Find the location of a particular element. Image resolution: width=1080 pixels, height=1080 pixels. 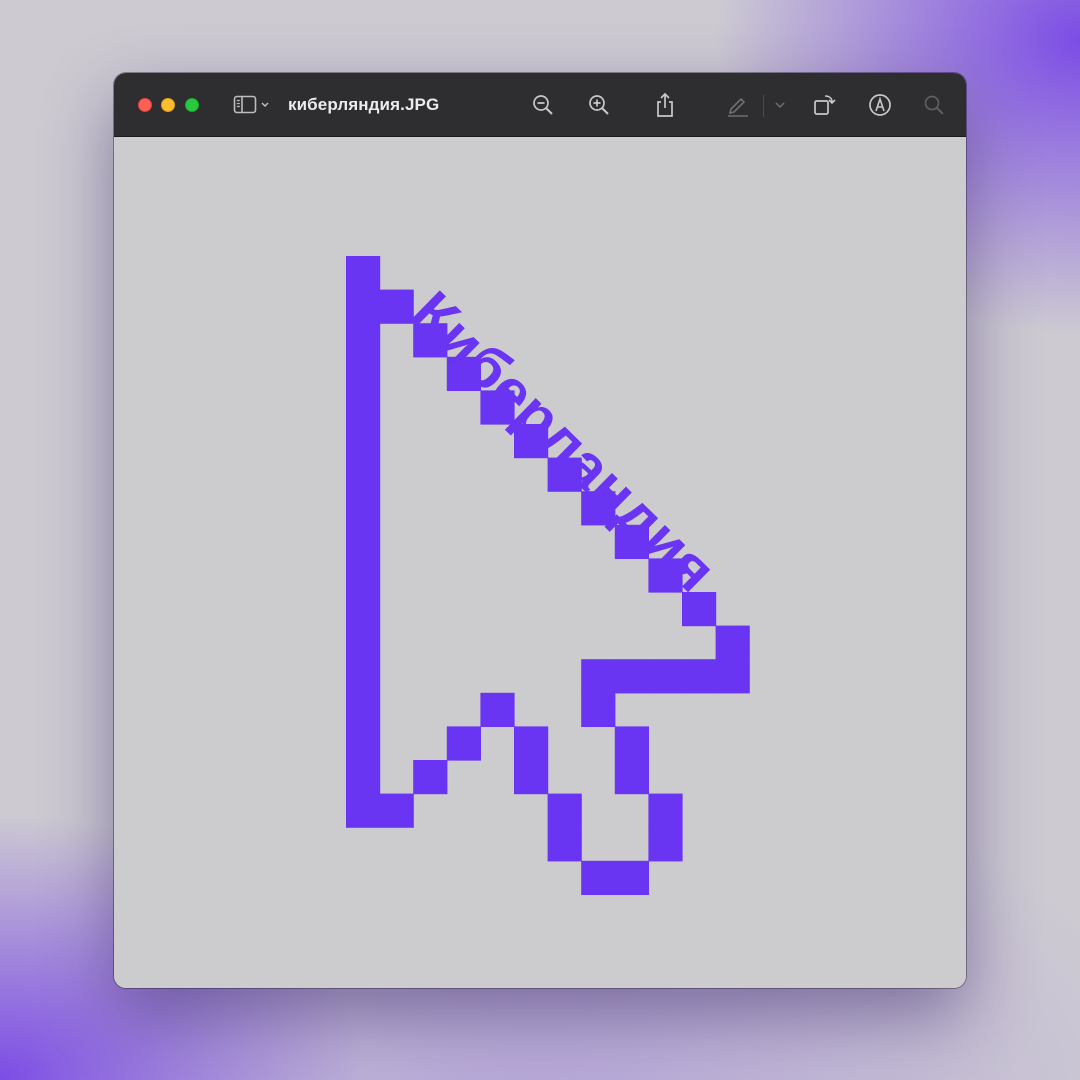

markup-button is located at coordinates (880, 105).